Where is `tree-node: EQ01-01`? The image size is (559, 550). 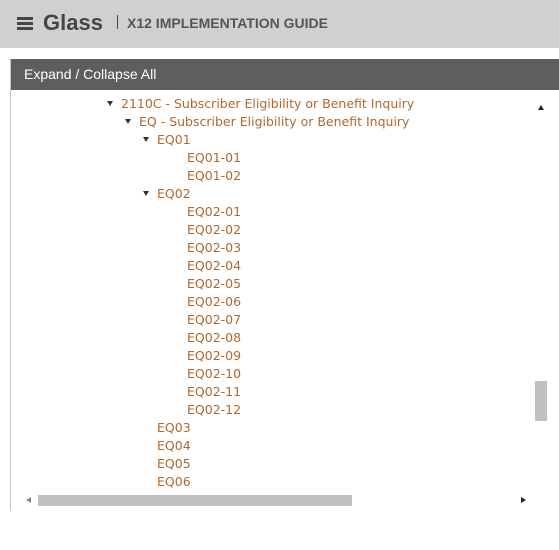 tree-node: EQ01-01 is located at coordinates (261, 158).